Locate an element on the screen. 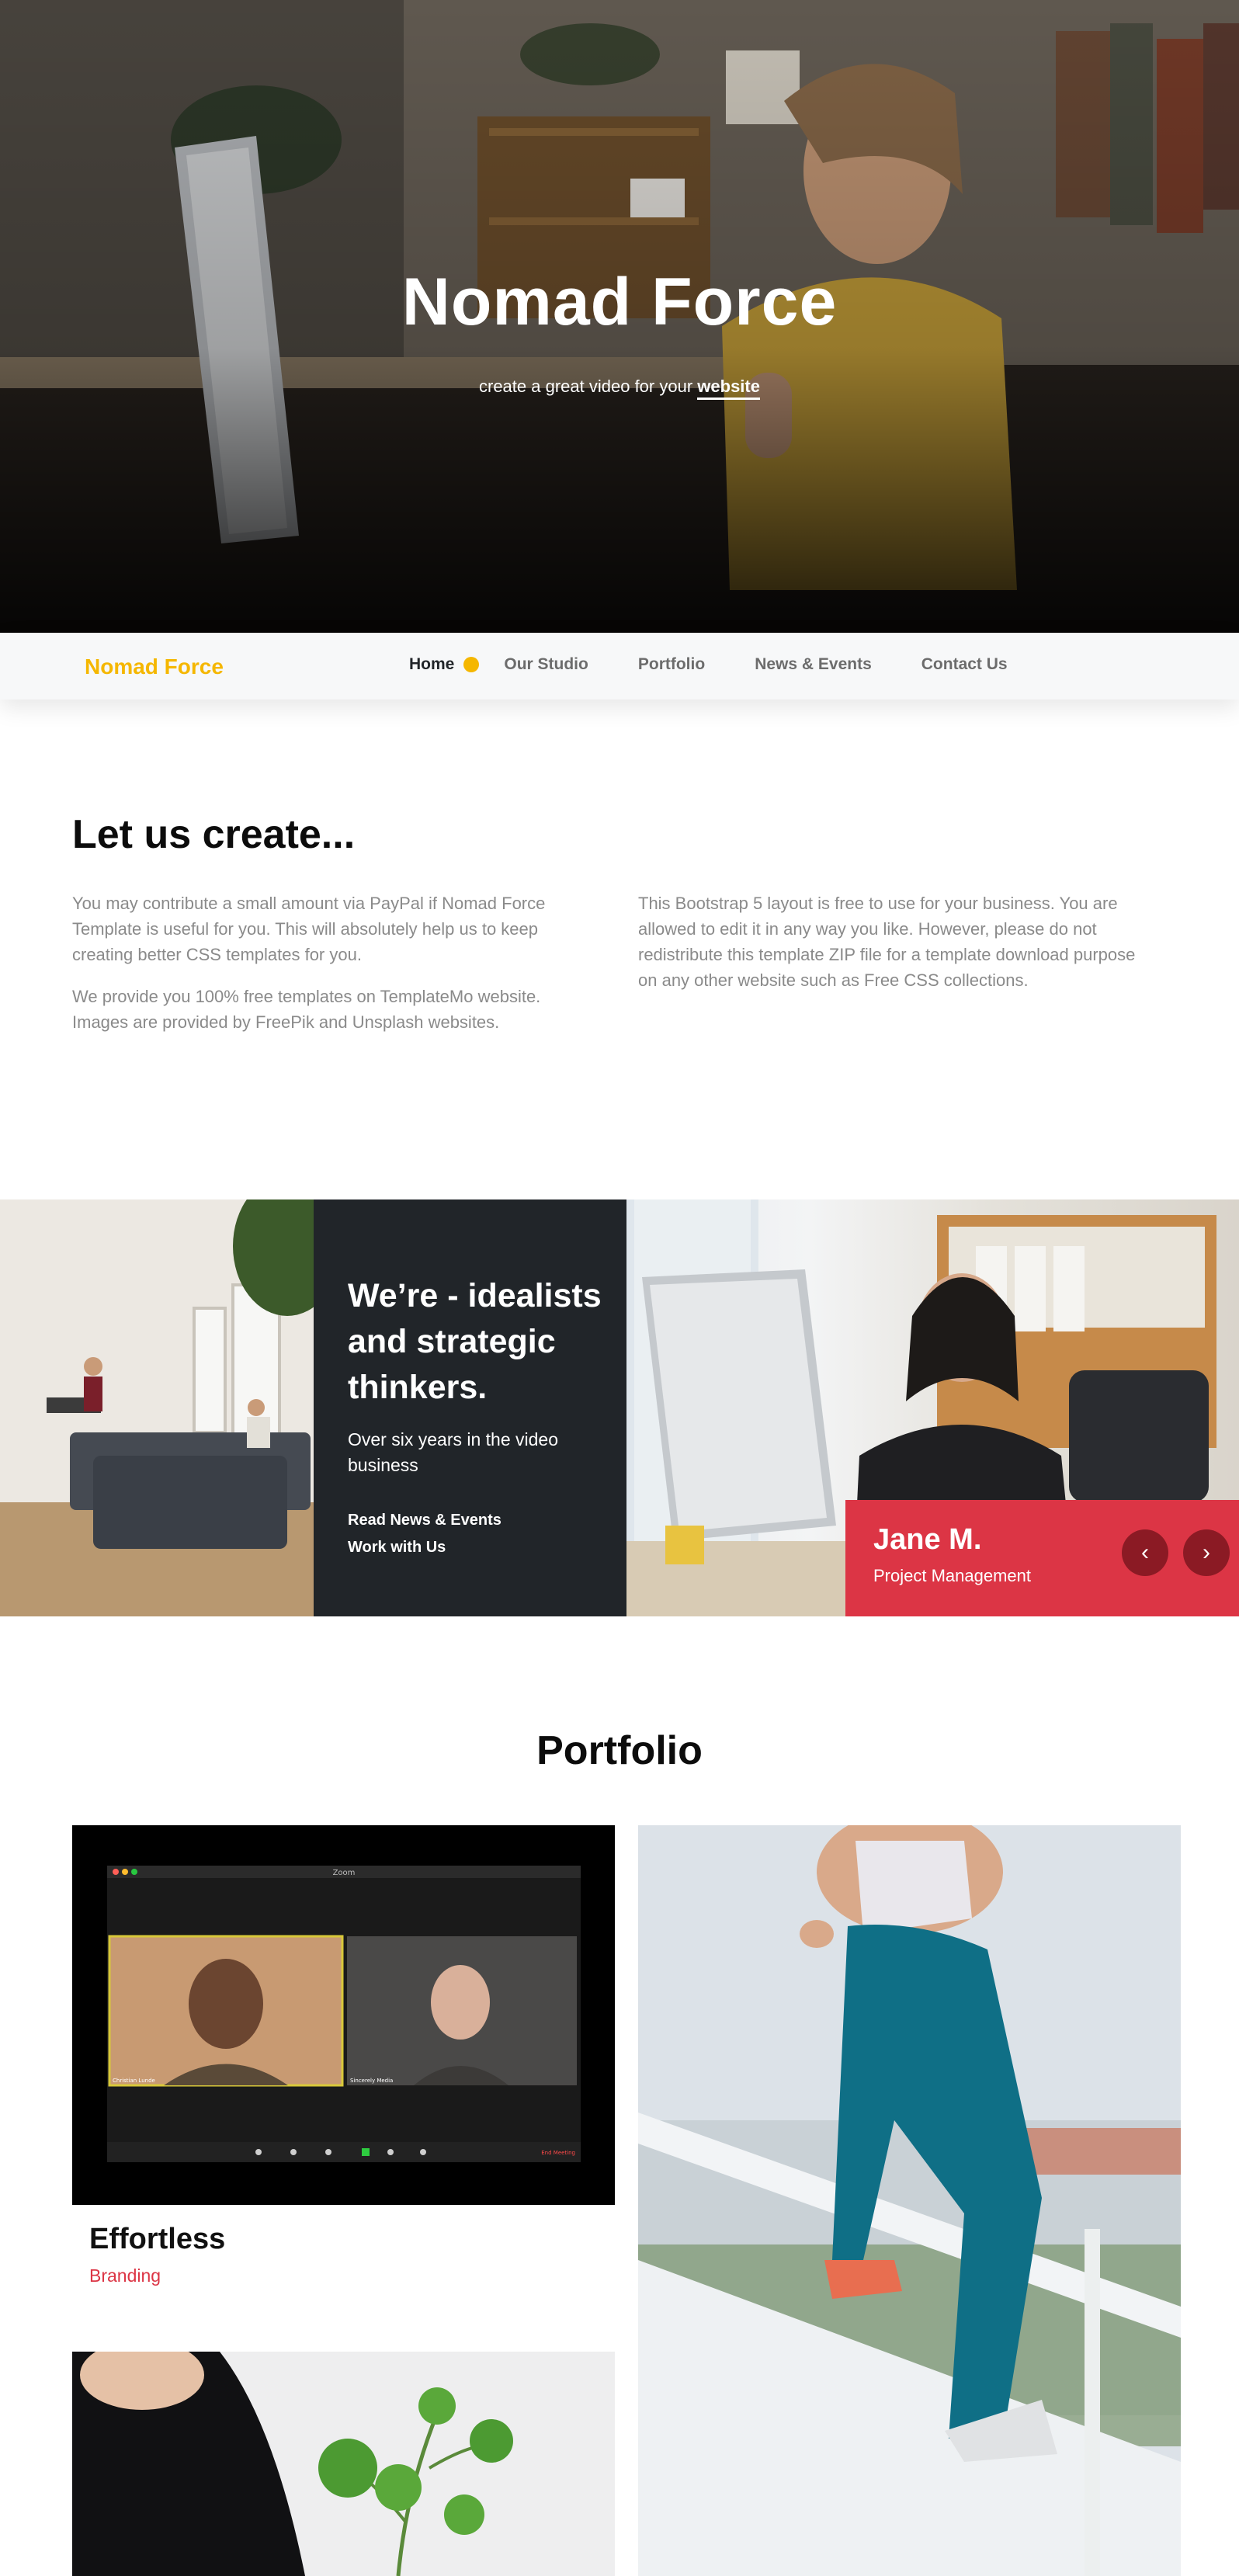 Image resolution: width=1239 pixels, height=2576 pixels. chevron-right-icon: › is located at coordinates (1206, 1552).